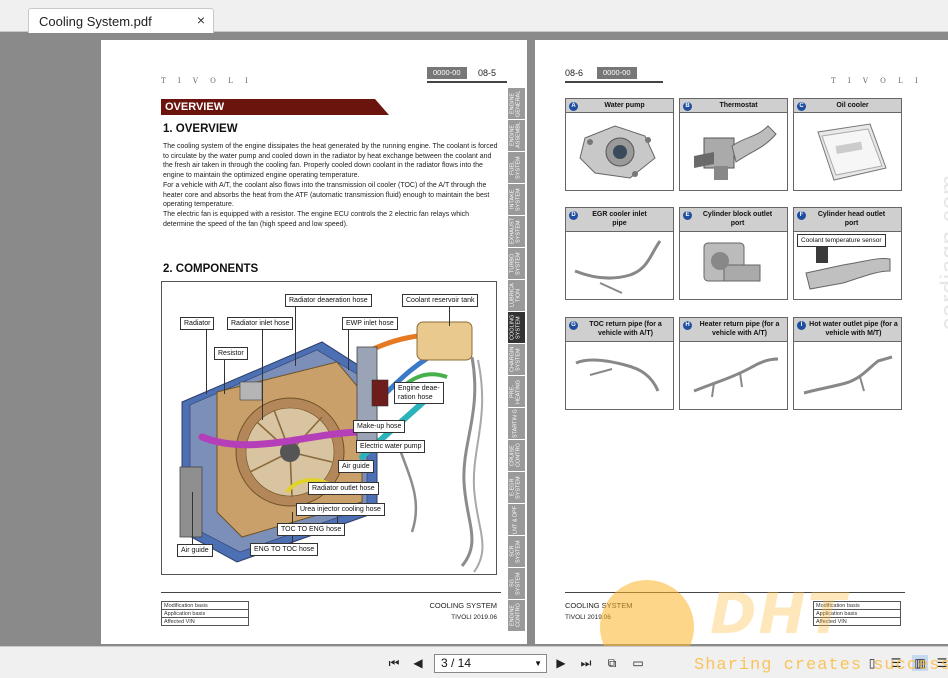  I want to click on label-engine-deaeration-hose-line2: ration hose, so click(415, 397).